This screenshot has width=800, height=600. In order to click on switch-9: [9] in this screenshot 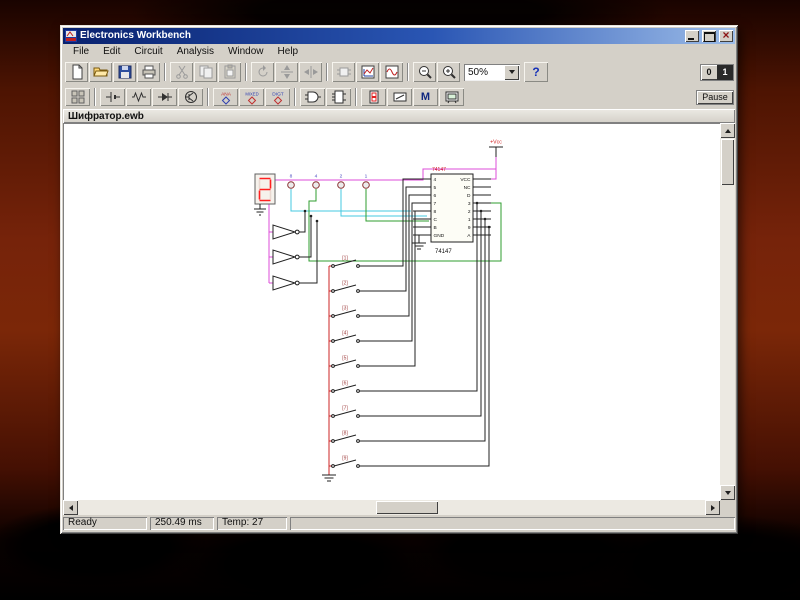, I will do `click(349, 462)`.